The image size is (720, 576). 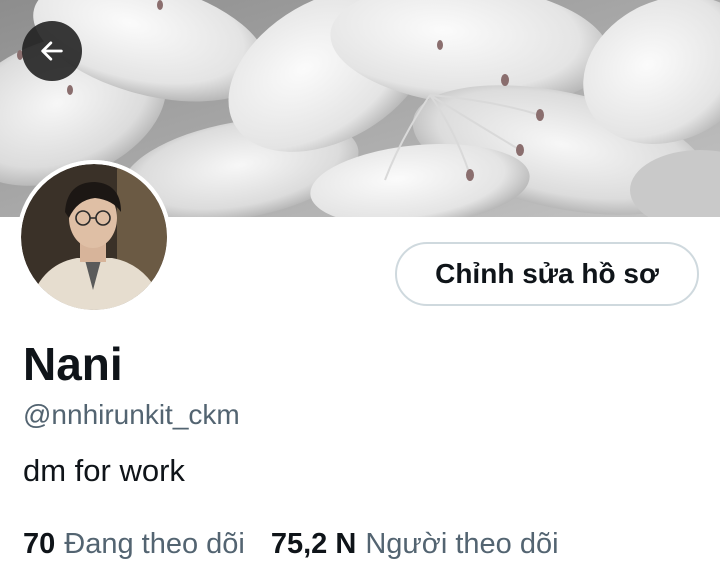 What do you see at coordinates (313, 544) in the screenshot?
I see `followers-count: 75,2 N` at bounding box center [313, 544].